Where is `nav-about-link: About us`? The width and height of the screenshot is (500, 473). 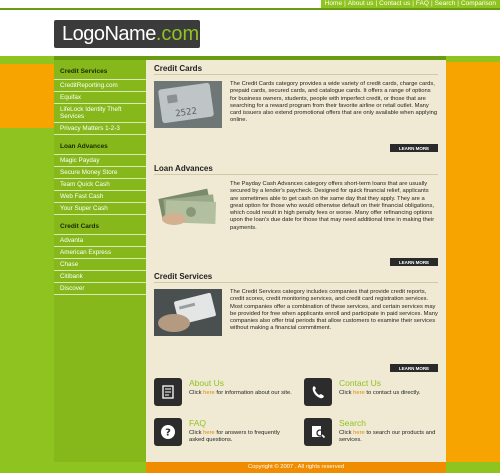
nav-about-link: About us is located at coordinates (361, 4).